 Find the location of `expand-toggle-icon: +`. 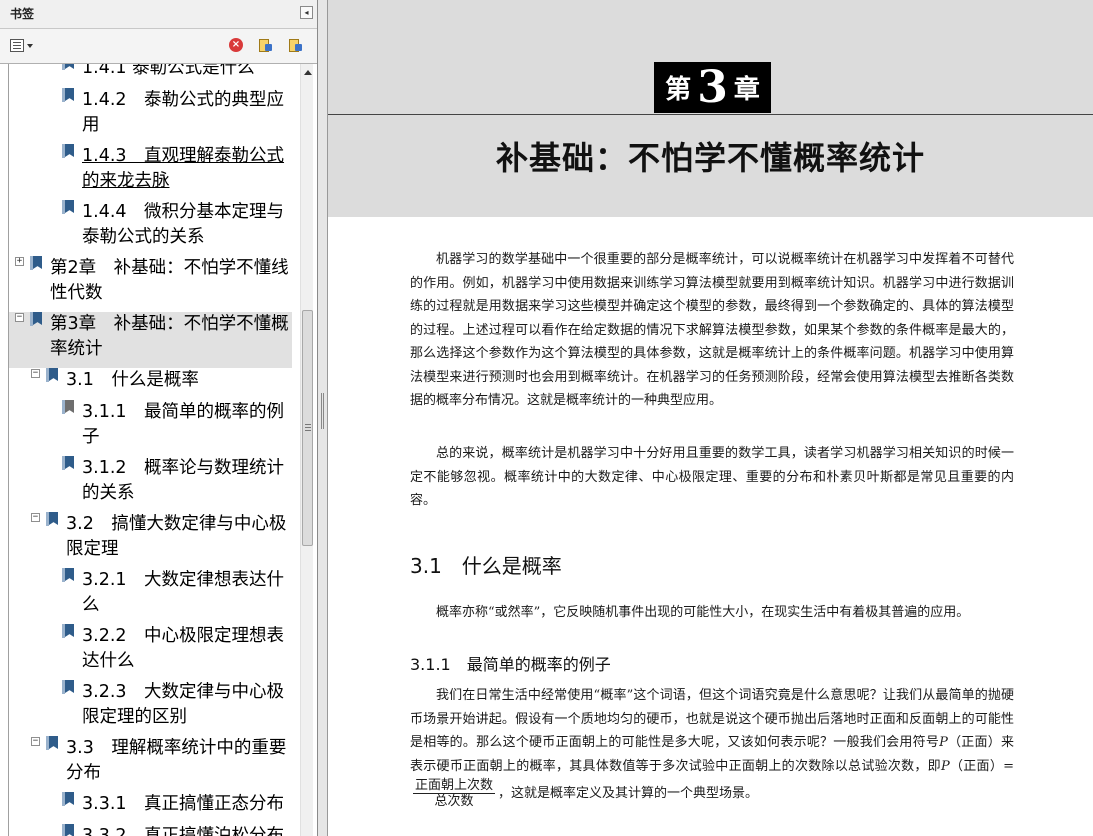

expand-toggle-icon: + is located at coordinates (19, 261).